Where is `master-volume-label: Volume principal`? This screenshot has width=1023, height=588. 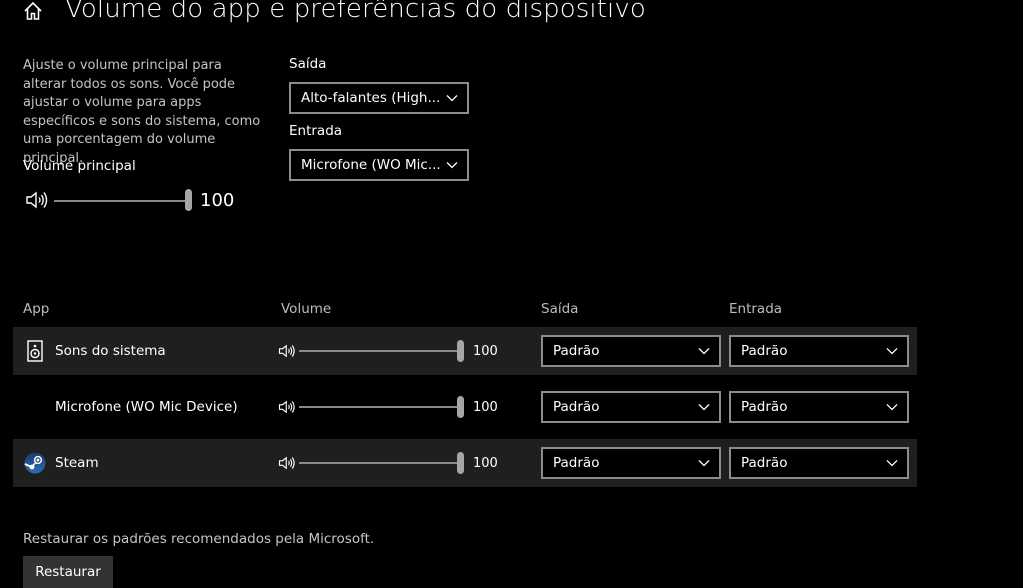 master-volume-label: Volume principal is located at coordinates (79, 166).